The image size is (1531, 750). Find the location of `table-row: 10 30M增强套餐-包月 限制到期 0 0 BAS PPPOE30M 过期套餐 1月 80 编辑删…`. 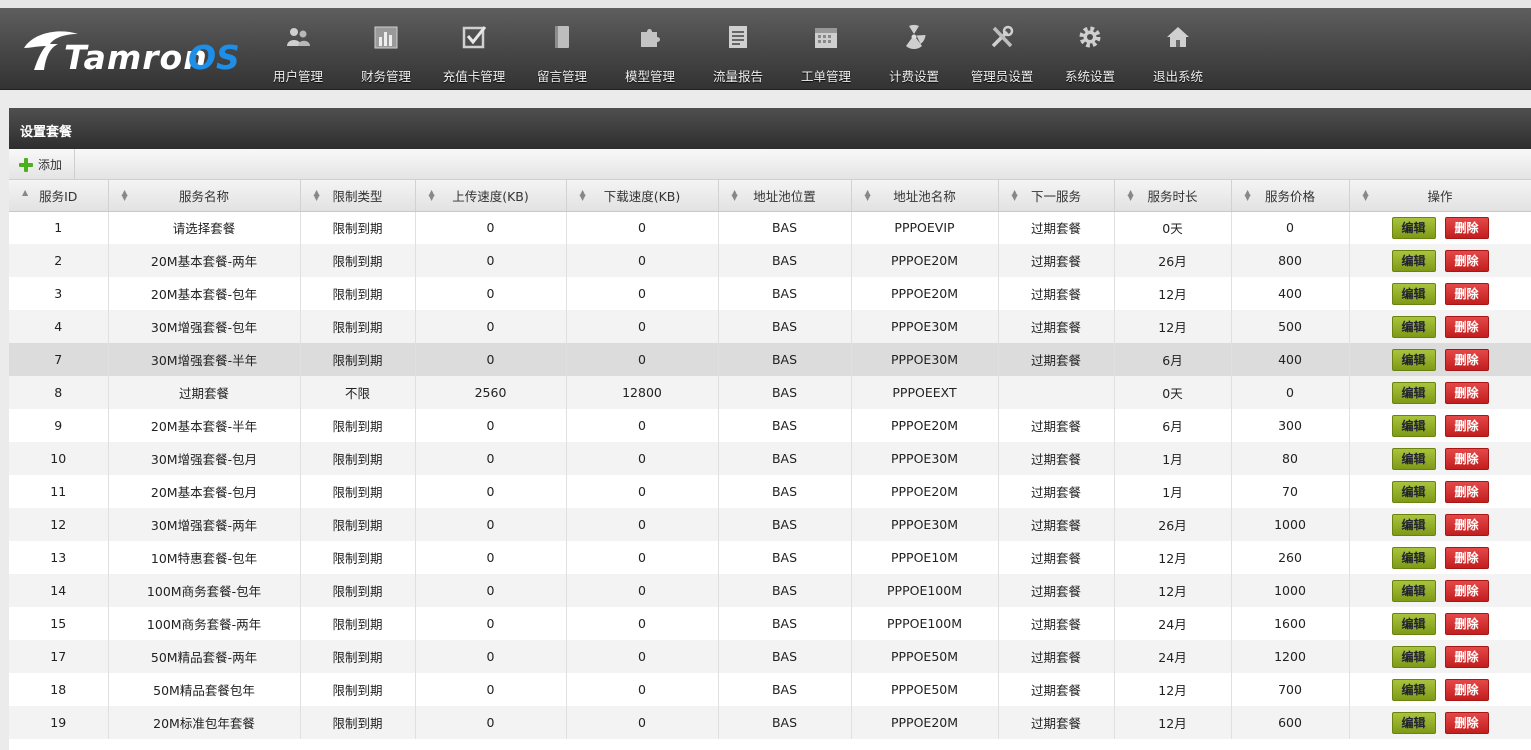

table-row: 10 30M增强套餐-包月 限制到期 0 0 BAS PPPOE30M 过期套餐 1月 80 编辑删… is located at coordinates (770, 458).